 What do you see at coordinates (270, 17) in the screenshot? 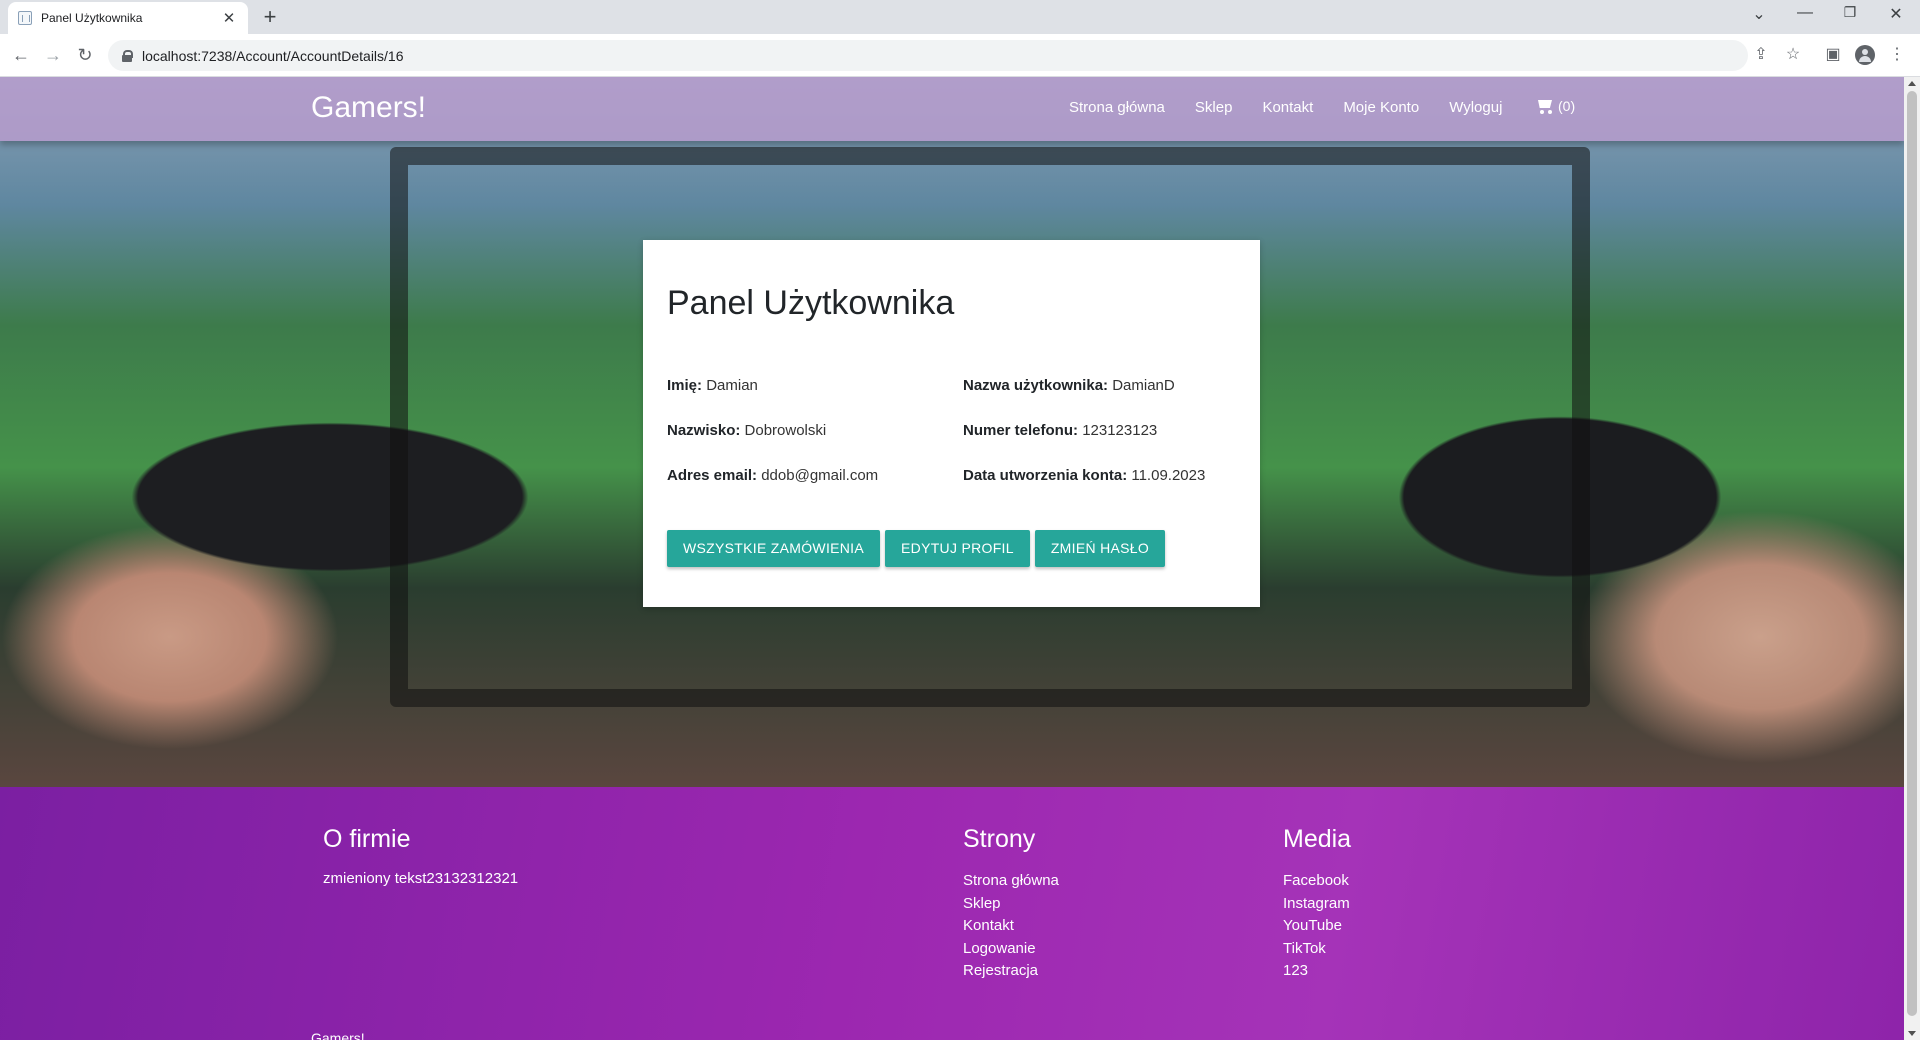
I see `new-tab-icon: +` at bounding box center [270, 17].